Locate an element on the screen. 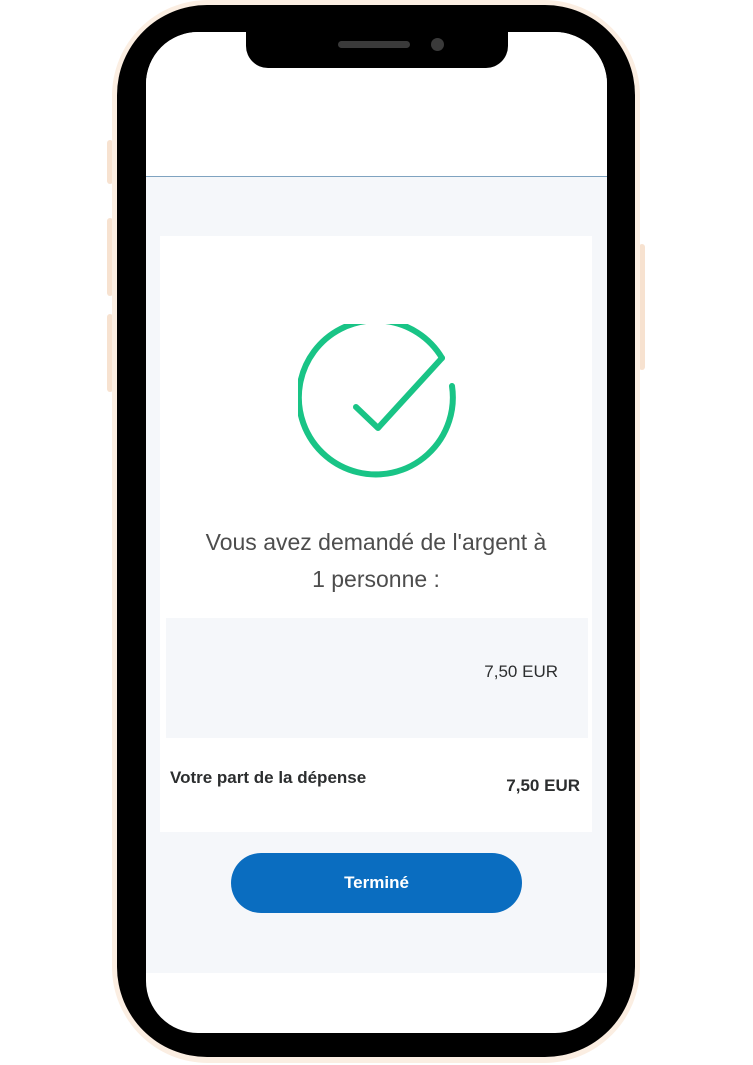  phone-notch is located at coordinates (377, 48).